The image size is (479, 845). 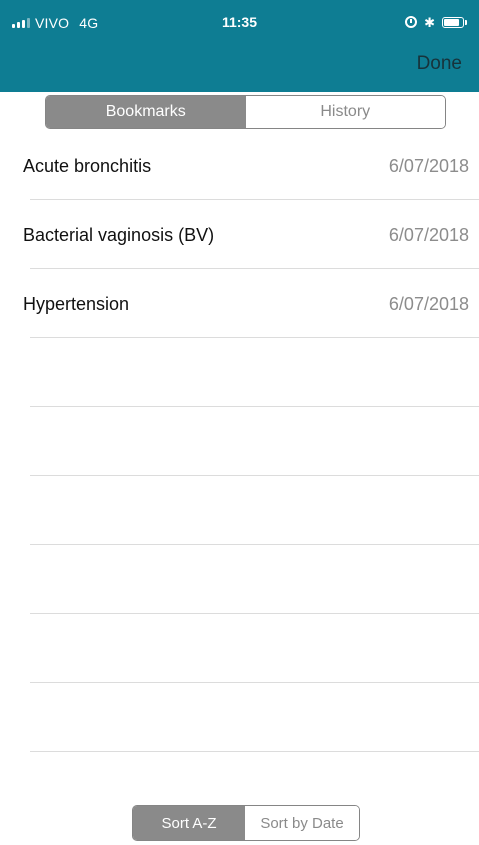 What do you see at coordinates (239, 303) in the screenshot?
I see `list-item: Hypertension 6/07/2018` at bounding box center [239, 303].